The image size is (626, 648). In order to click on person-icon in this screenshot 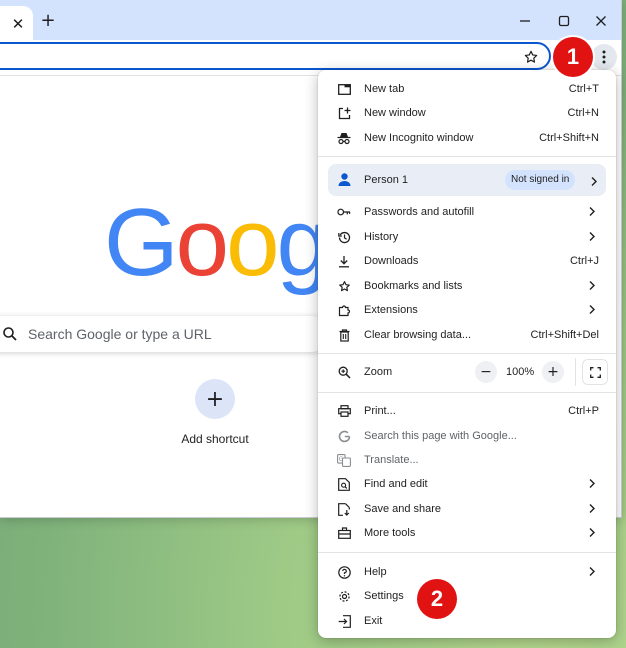, I will do `click(344, 182)`.